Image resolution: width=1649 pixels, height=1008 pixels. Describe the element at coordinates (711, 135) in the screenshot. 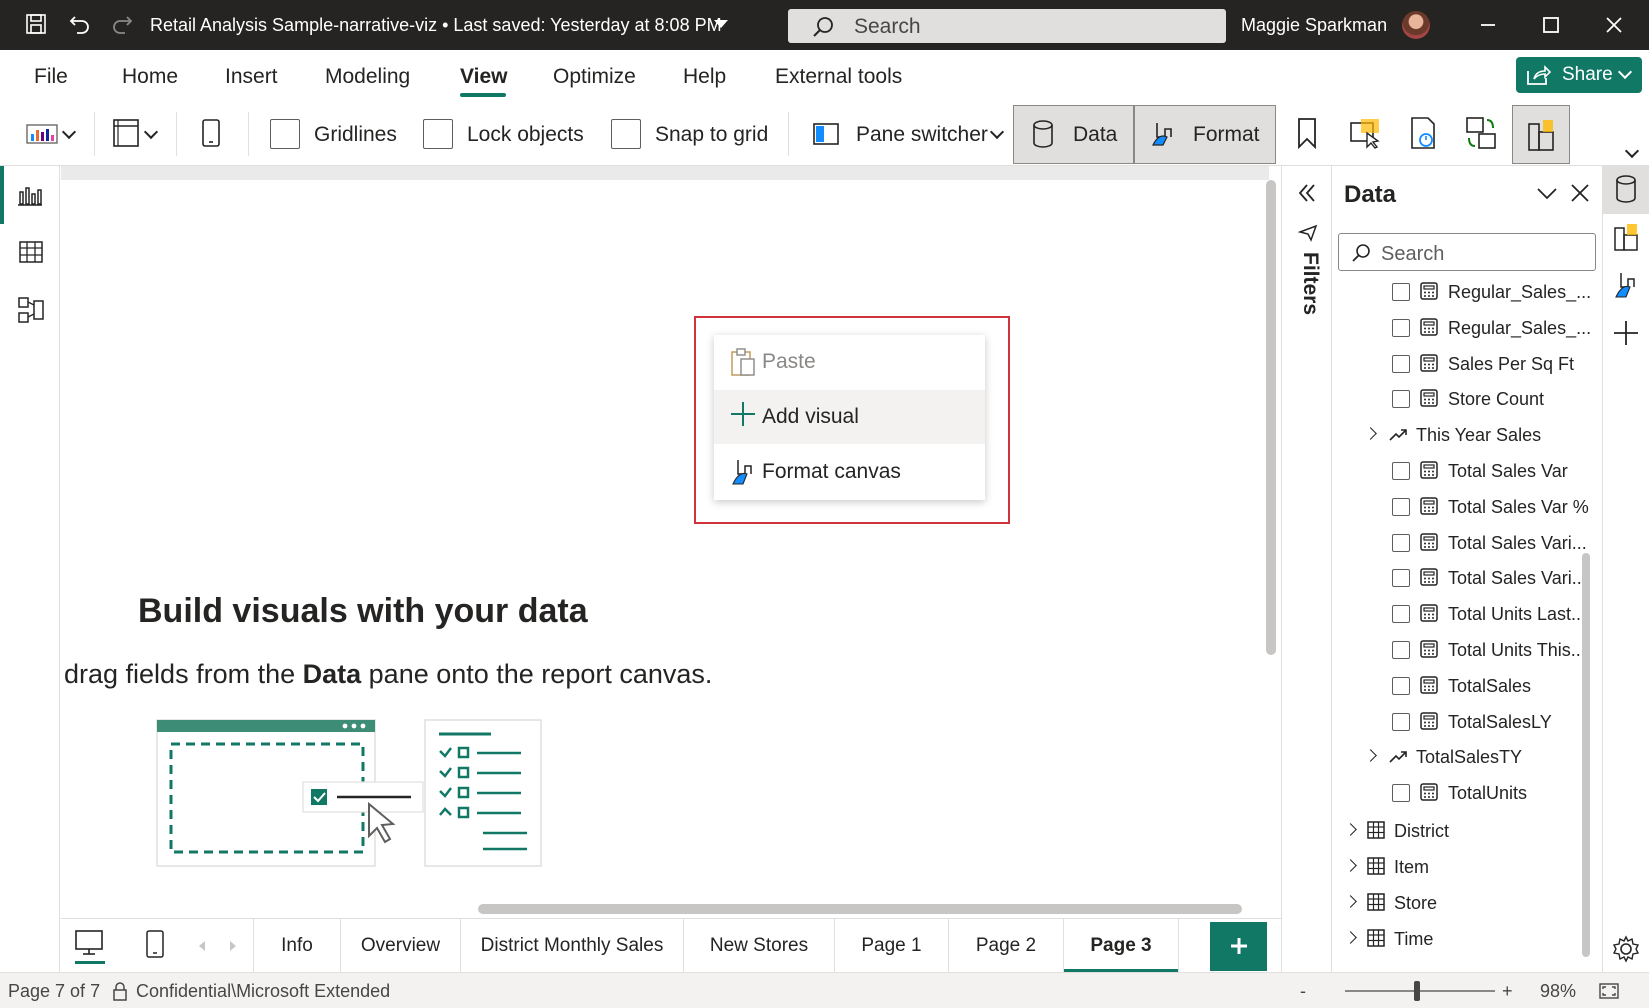

I see `snap-to-grid-label: Snap to grid` at that location.